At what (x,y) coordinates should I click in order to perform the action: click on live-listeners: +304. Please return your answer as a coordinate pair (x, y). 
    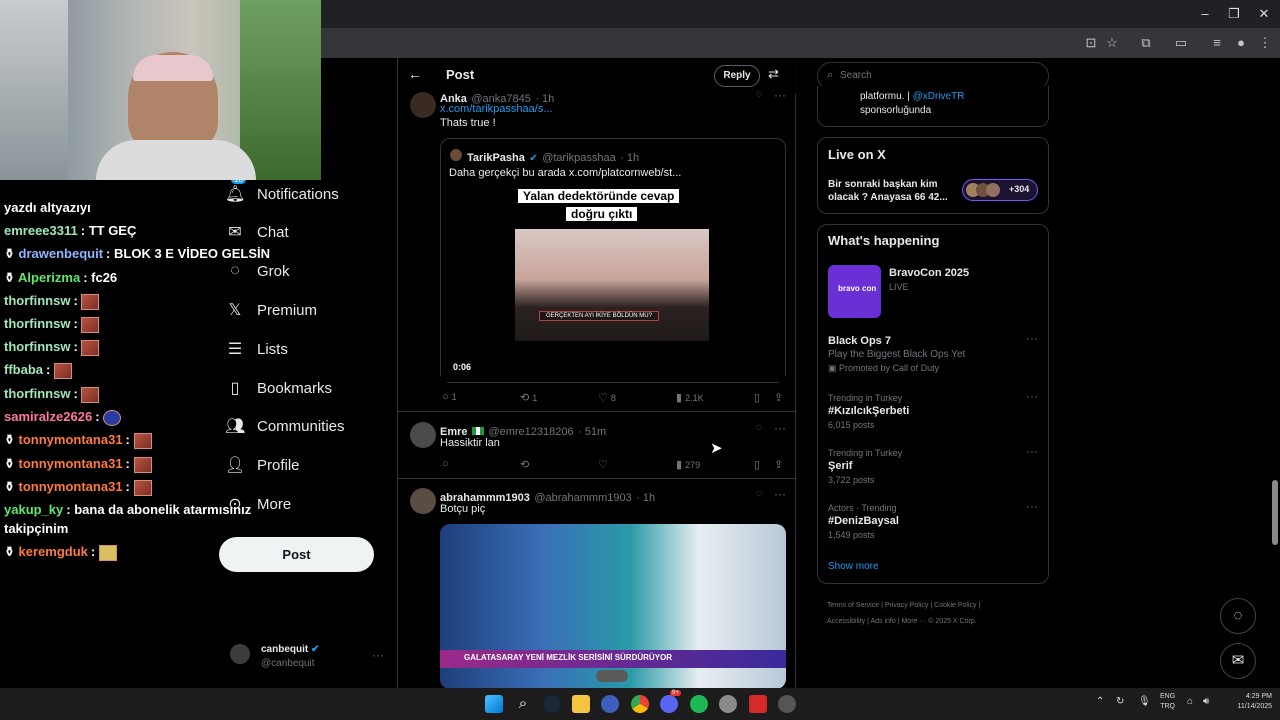
    Looking at the image, I should click on (1000, 190).